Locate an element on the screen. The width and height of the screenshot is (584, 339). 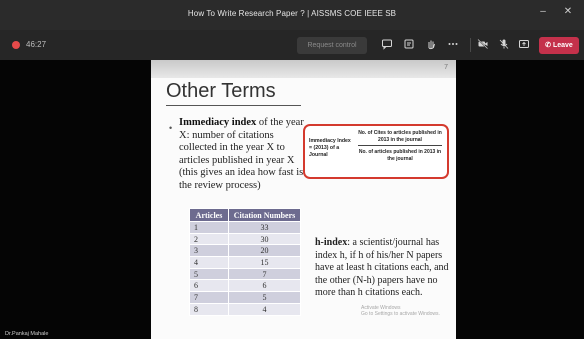
table-cell: 15 is located at coordinates (264, 262).